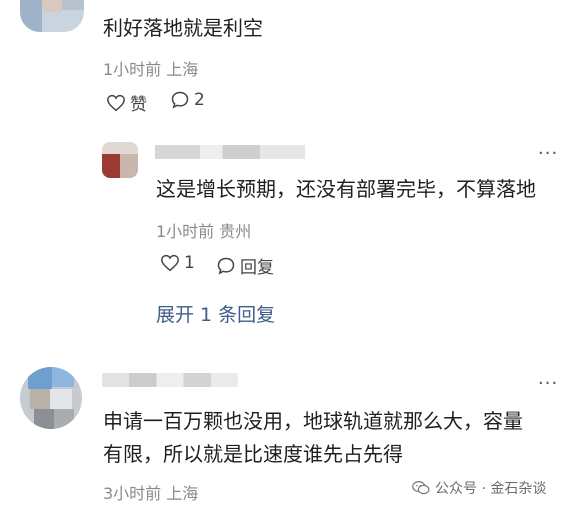  Describe the element at coordinates (257, 268) in the screenshot. I see `reply-label: 回复` at that location.